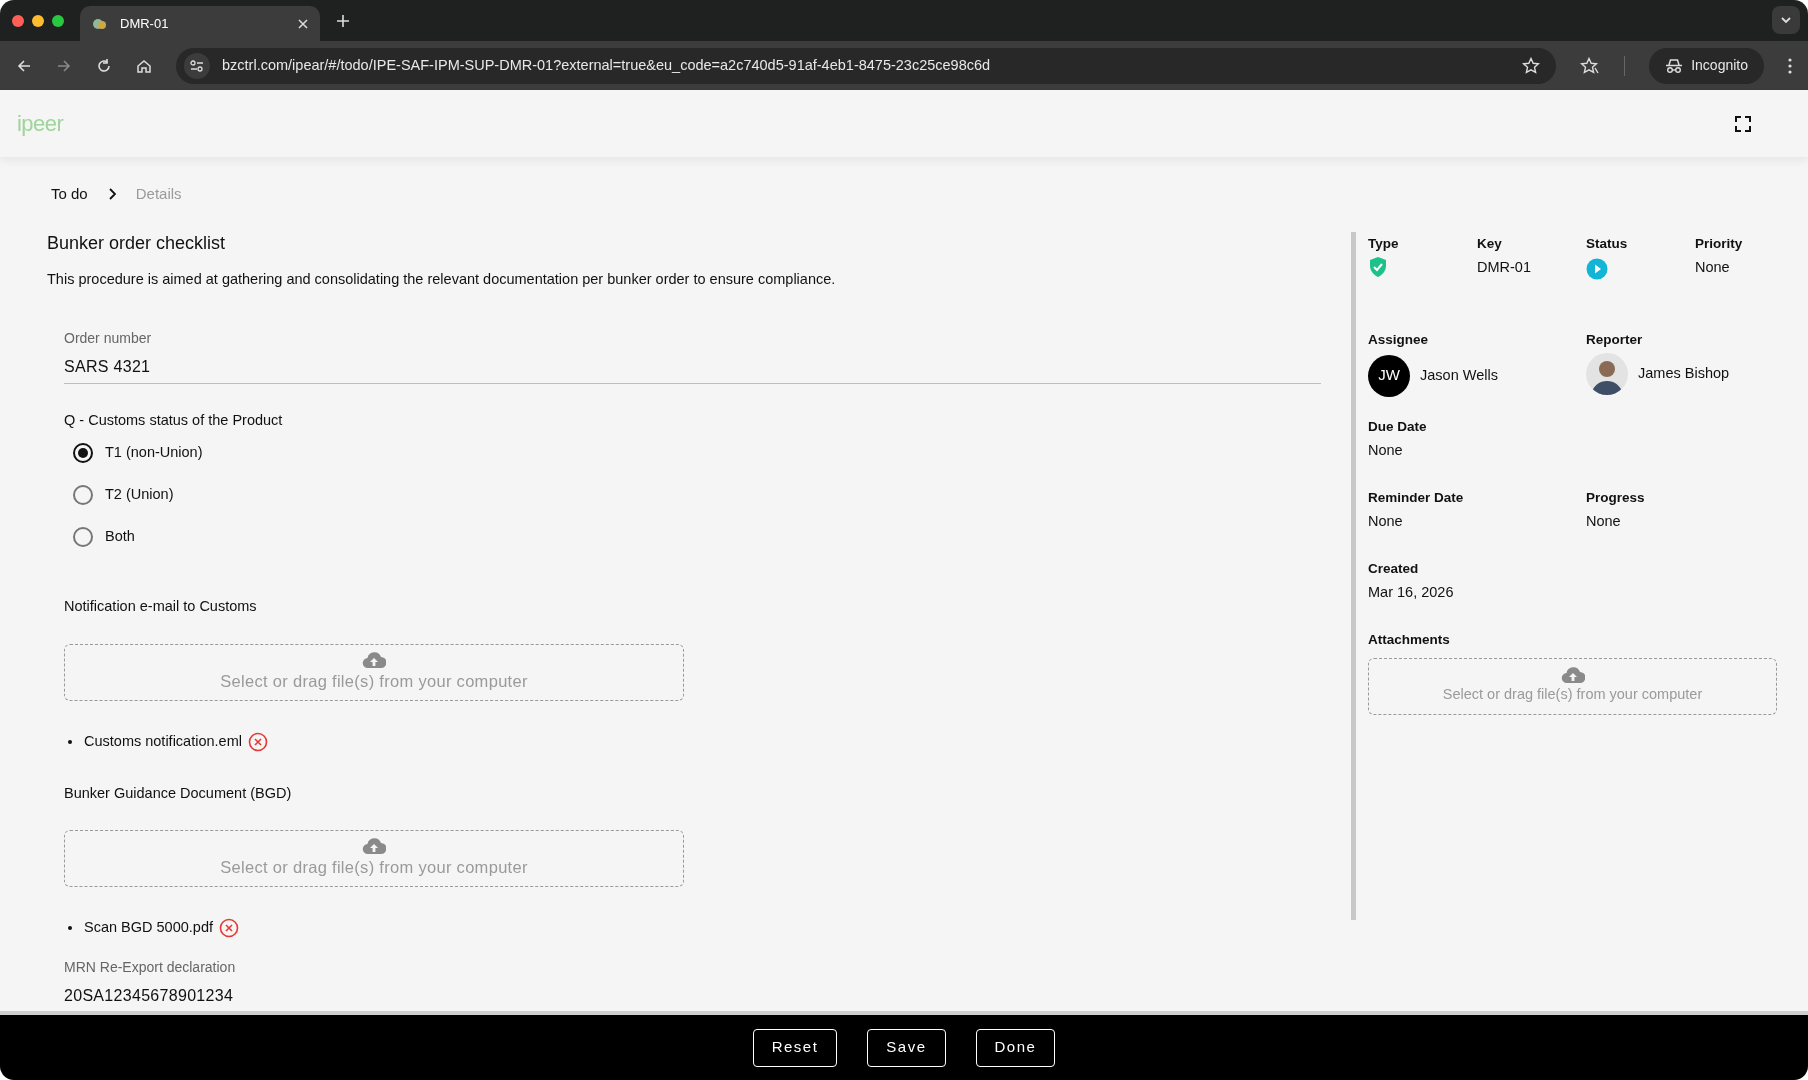  Describe the element at coordinates (1616, 497) in the screenshot. I see `field-label: Progress` at that location.